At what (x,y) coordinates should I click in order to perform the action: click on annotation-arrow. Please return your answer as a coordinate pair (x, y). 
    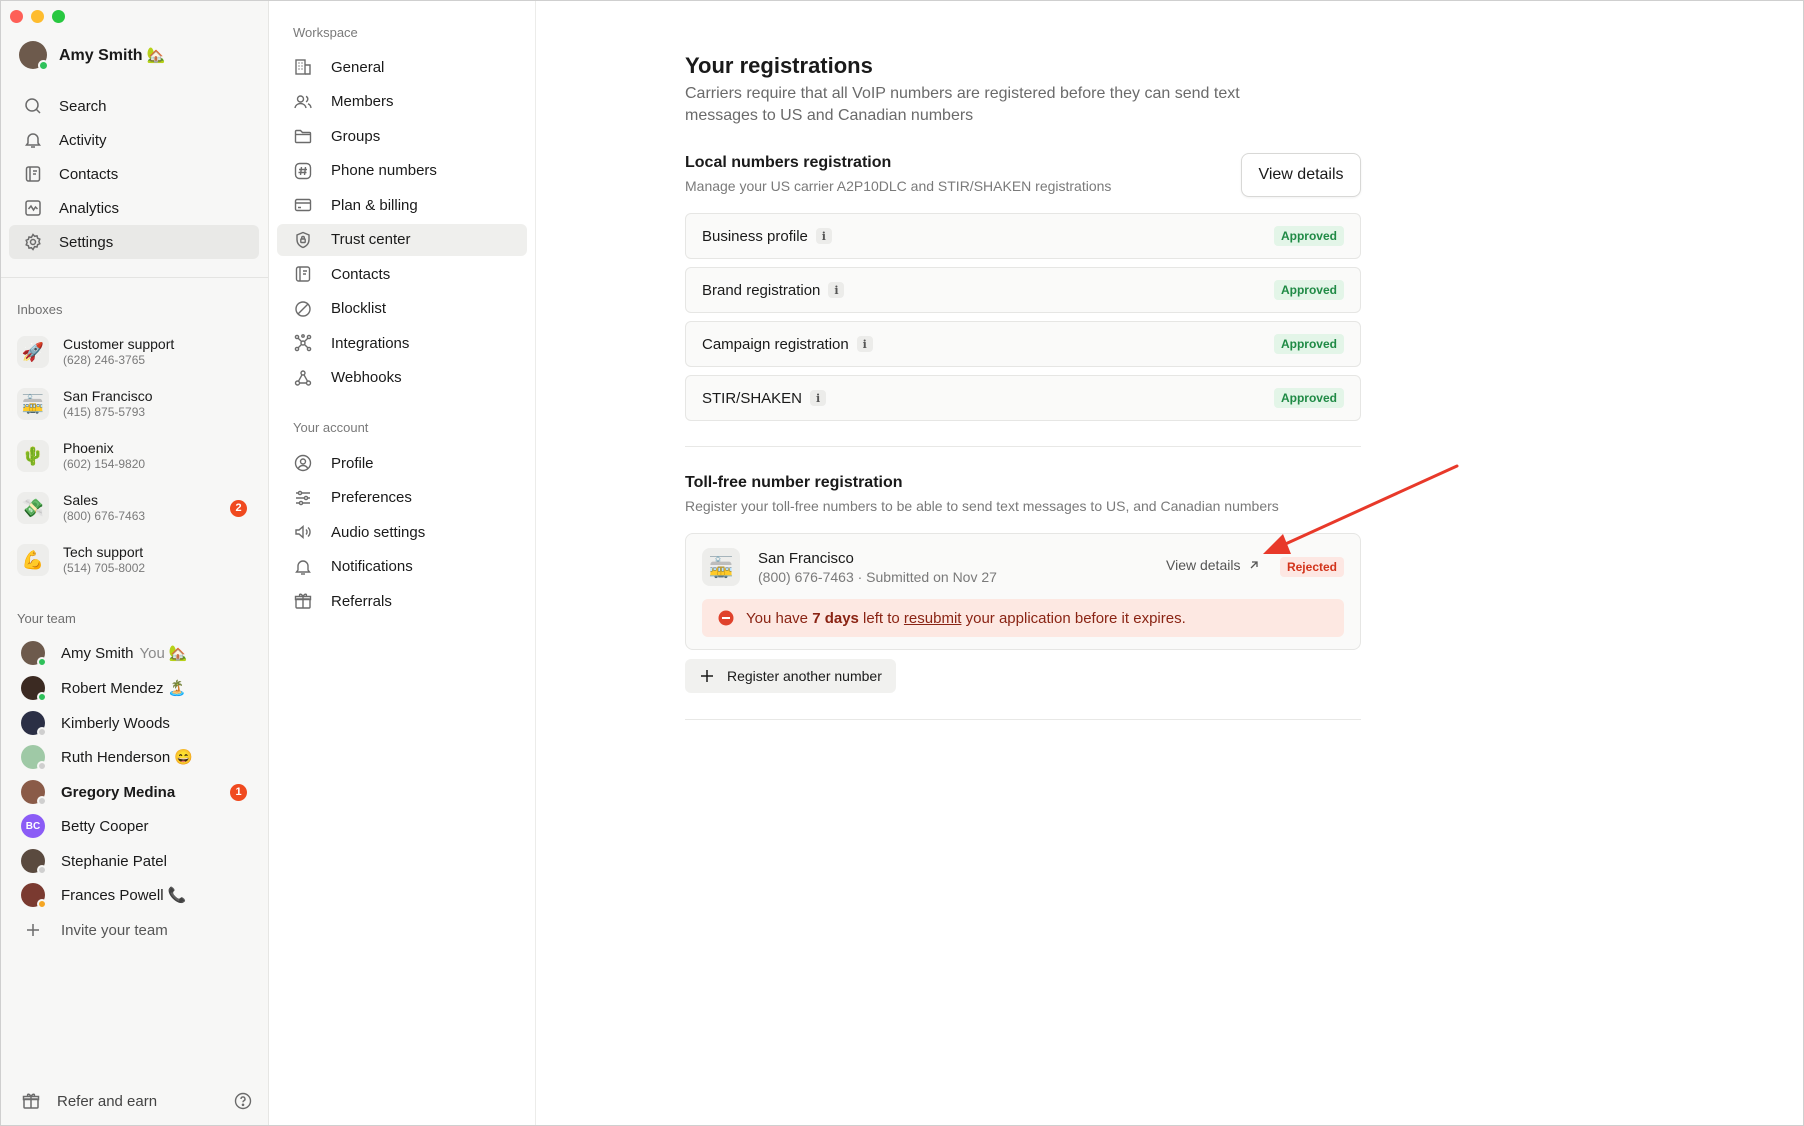
    Looking at the image, I should click on (1361, 509).